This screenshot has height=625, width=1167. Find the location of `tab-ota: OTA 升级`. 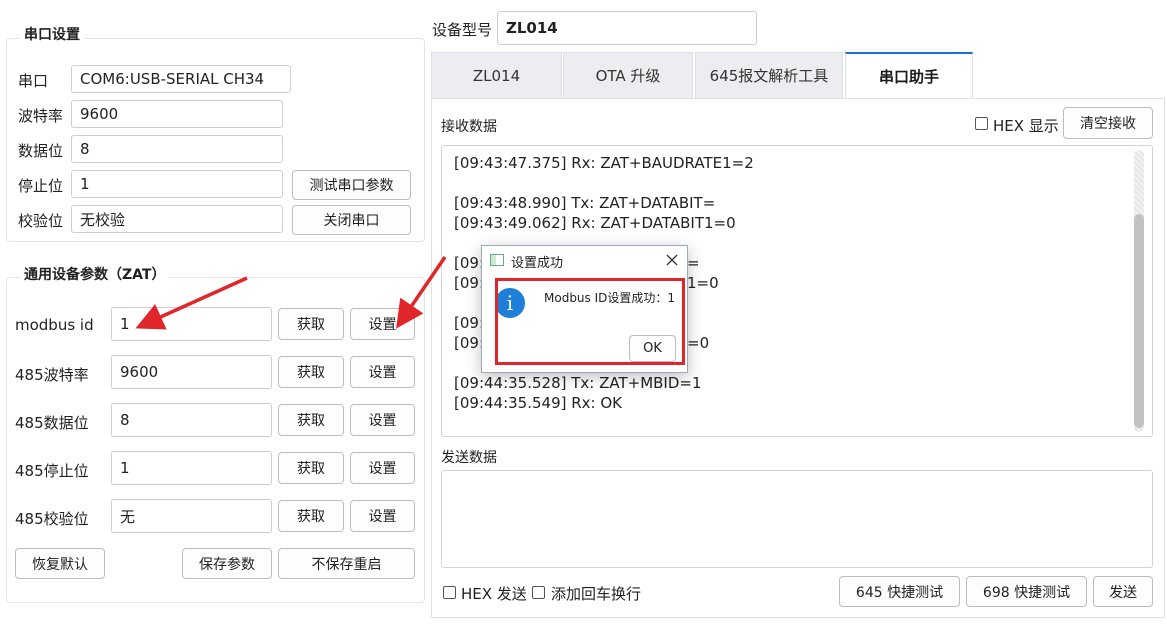

tab-ota: OTA 升级 is located at coordinates (628, 75).